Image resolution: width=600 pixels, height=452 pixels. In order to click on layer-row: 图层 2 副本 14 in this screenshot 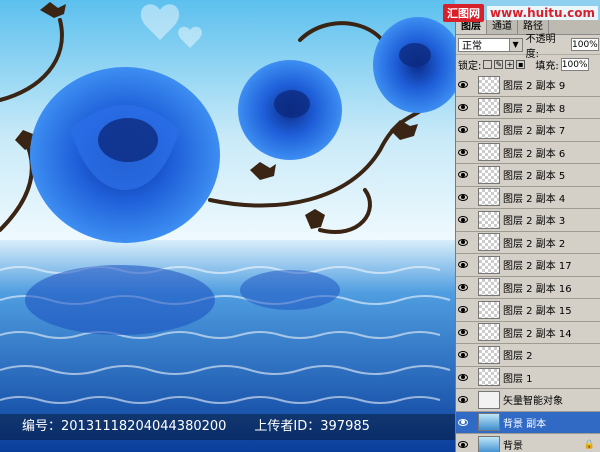, I will do `click(528, 333)`.